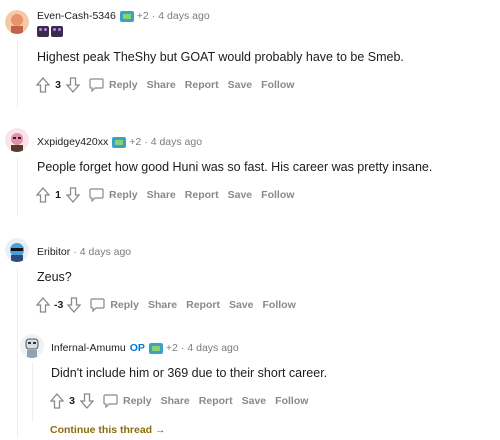 Image resolution: width=500 pixels, height=440 pixels. Describe the element at coordinates (53, 252) in the screenshot. I see `author-name: Eribitor` at that location.